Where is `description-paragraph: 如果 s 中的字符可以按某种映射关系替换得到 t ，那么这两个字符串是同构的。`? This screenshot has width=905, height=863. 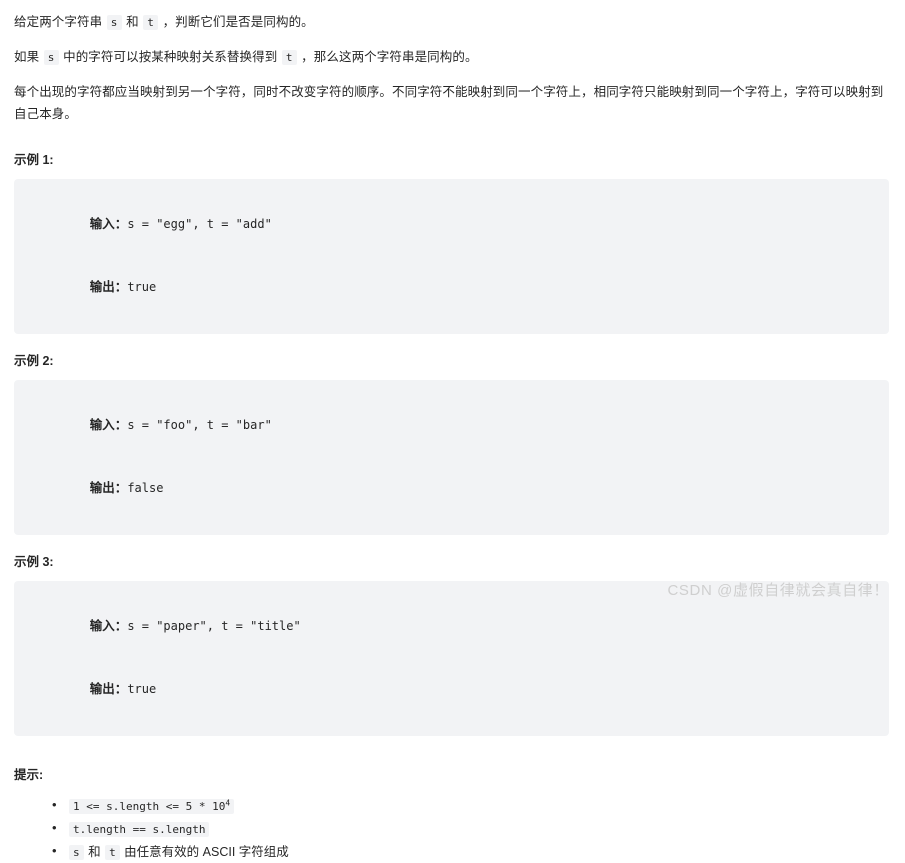
description-paragraph: 如果 s 中的字符可以按某种映射关系替换得到 t ，那么这两个字符串是同构的。 is located at coordinates (246, 57).